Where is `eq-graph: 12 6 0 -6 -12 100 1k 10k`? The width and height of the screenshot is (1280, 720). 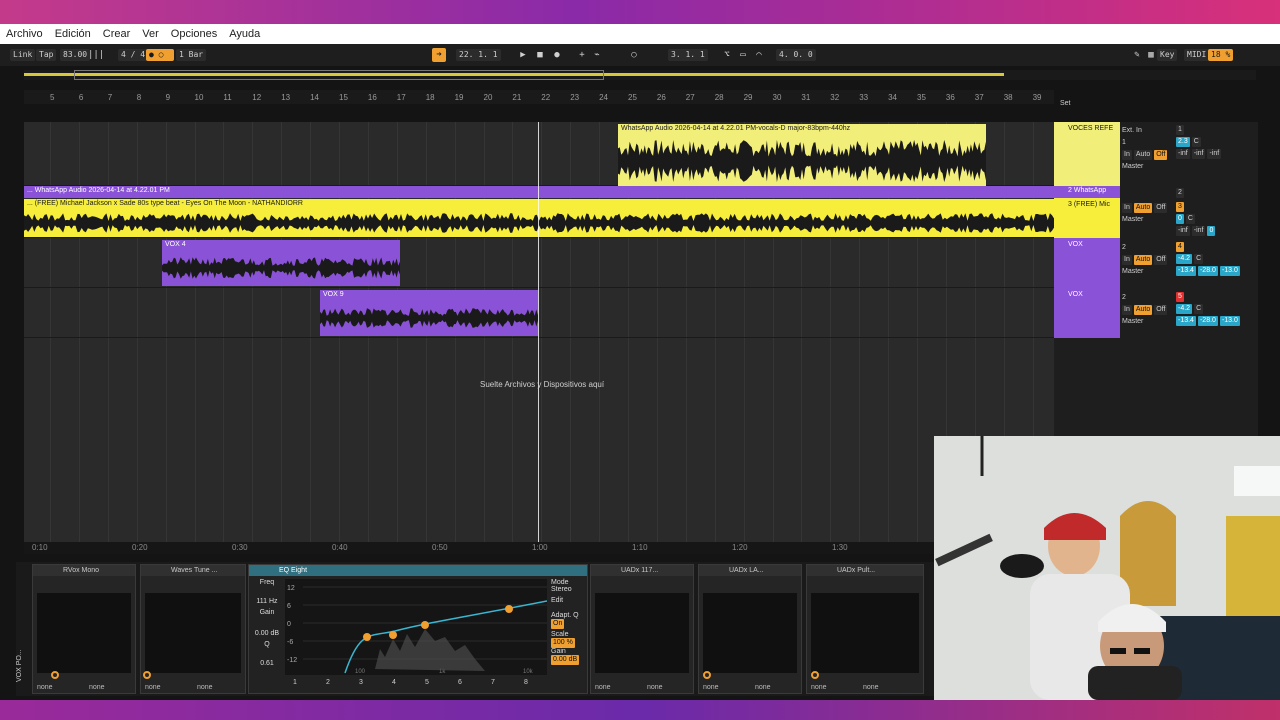 eq-graph: 12 6 0 -6 -12 100 1k 10k is located at coordinates (416, 627).